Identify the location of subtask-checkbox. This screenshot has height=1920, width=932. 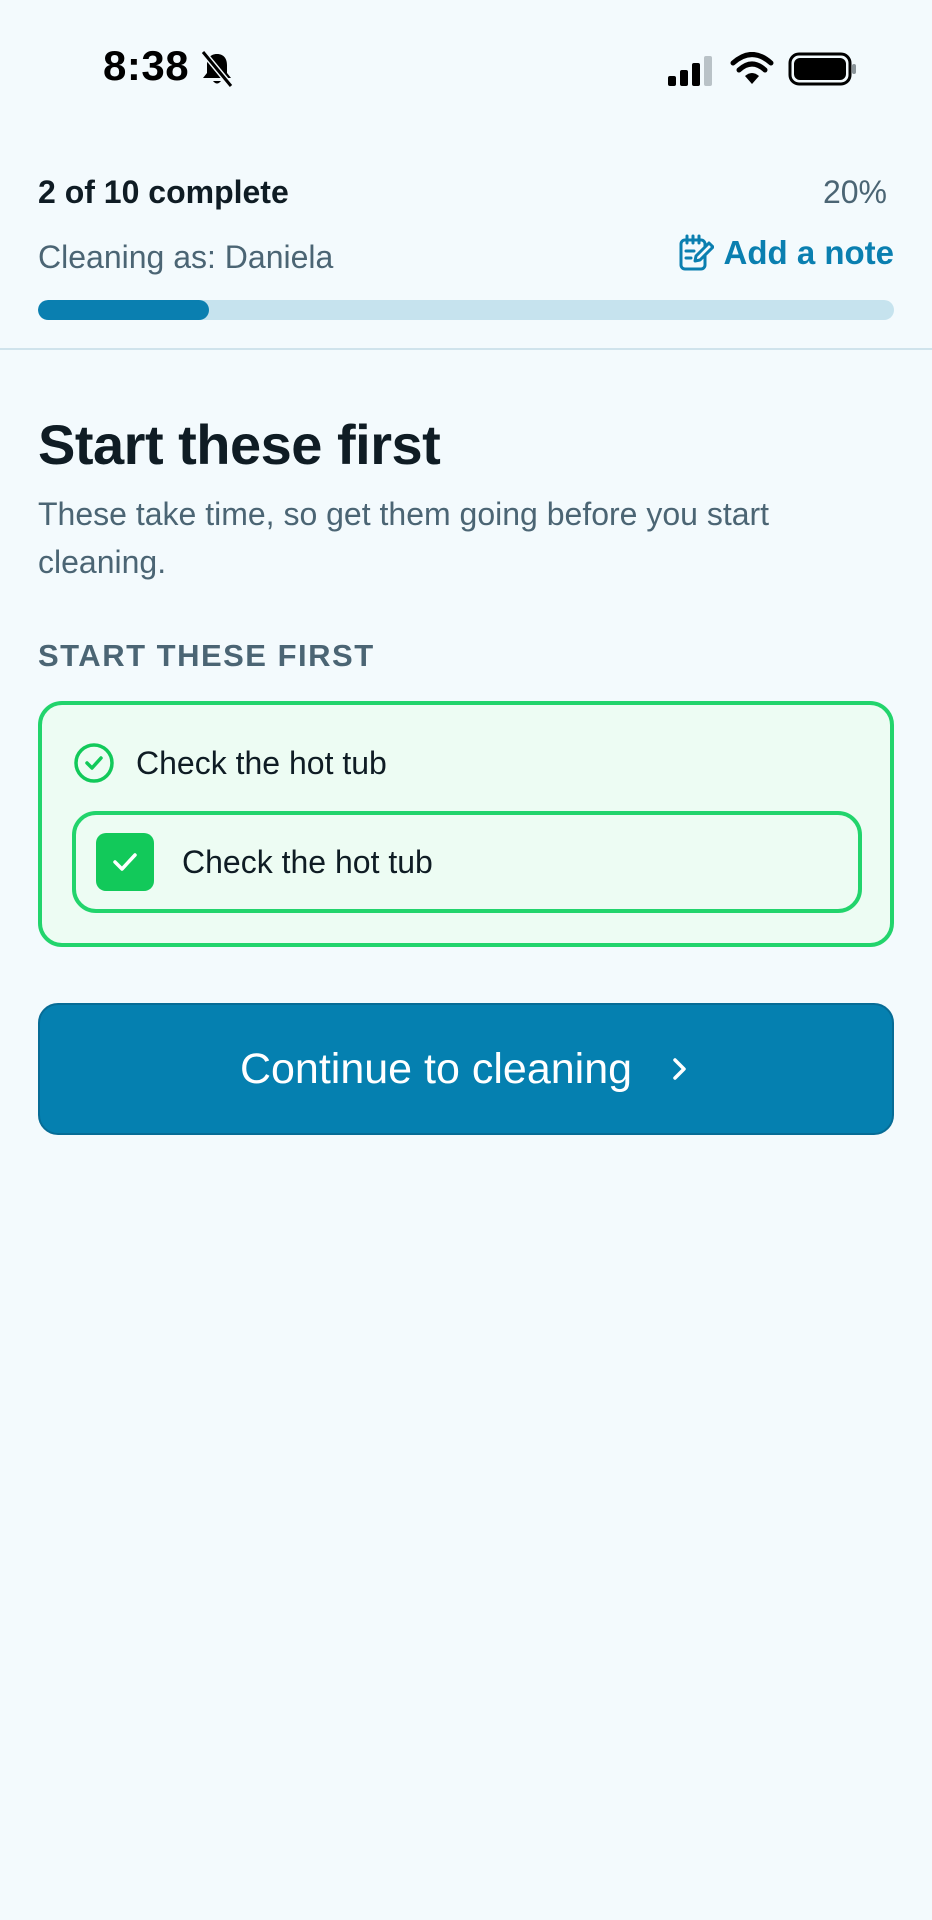
(125, 862).